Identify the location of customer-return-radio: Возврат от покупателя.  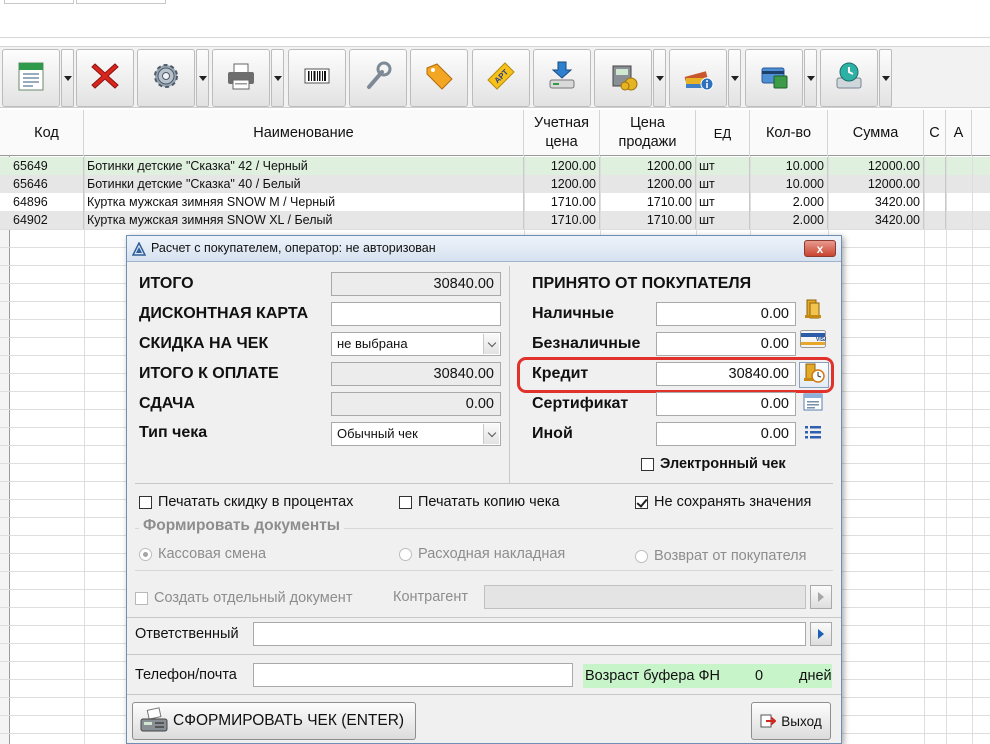
(720, 556).